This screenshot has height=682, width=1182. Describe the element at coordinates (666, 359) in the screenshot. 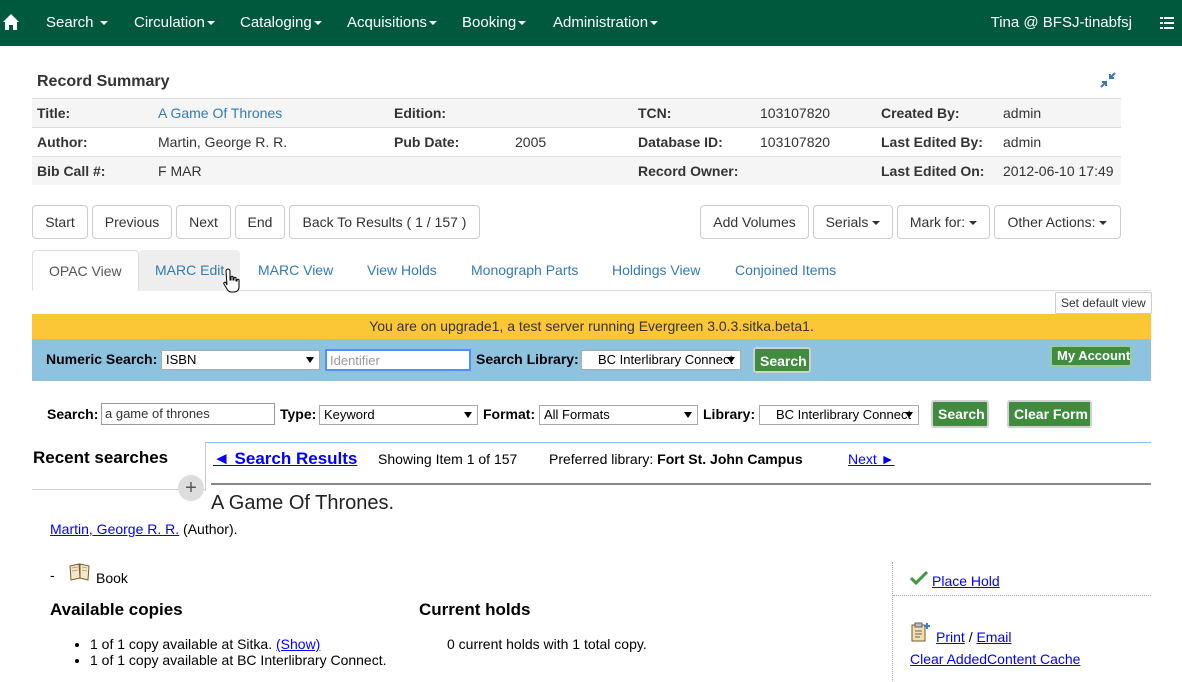

I see `numeric-library-value: BC Interlibrary Connect` at that location.